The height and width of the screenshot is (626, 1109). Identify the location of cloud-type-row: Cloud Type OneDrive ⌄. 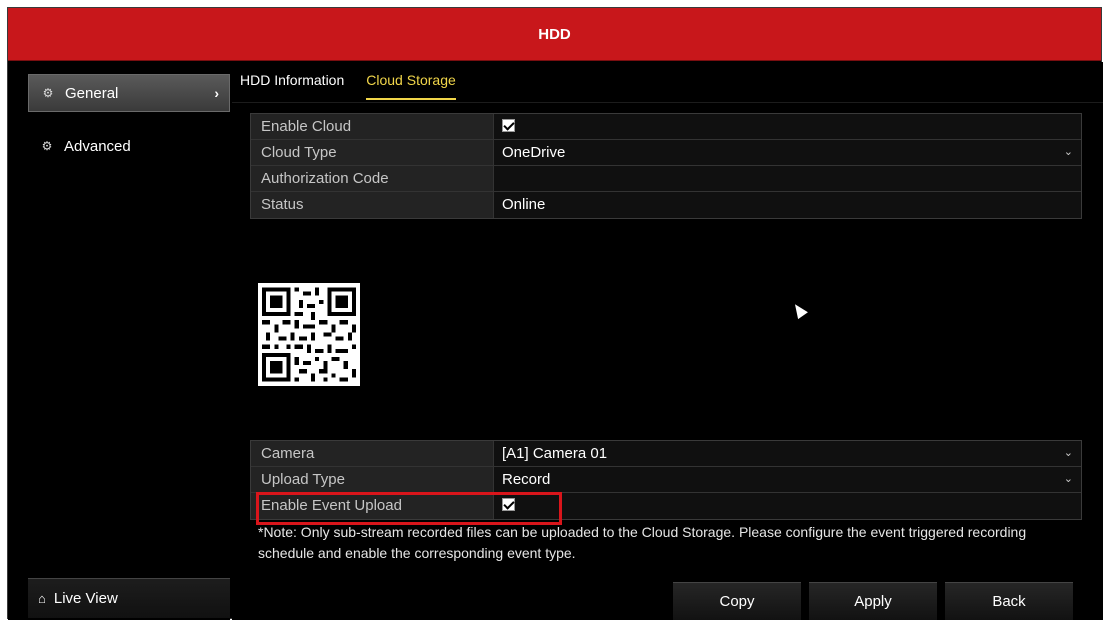
(666, 153).